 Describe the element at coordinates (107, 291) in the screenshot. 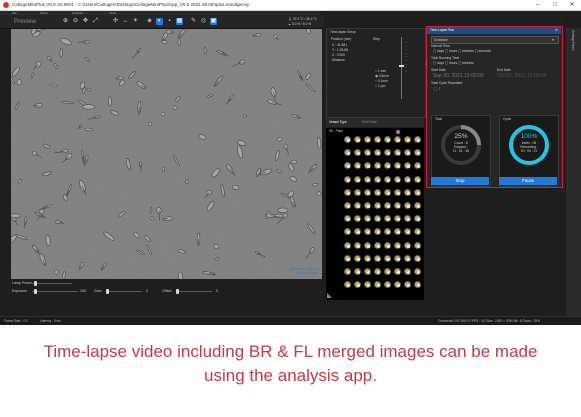

I see `gain-knob` at that location.